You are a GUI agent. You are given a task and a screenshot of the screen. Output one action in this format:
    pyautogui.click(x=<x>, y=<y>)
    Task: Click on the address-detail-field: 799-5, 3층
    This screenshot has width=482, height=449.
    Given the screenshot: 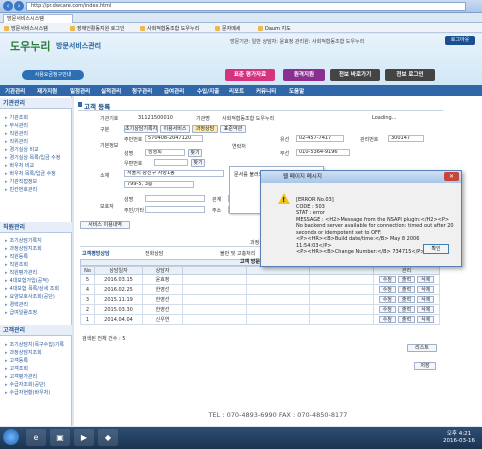 What is the action you would take?
    pyautogui.click(x=159, y=184)
    